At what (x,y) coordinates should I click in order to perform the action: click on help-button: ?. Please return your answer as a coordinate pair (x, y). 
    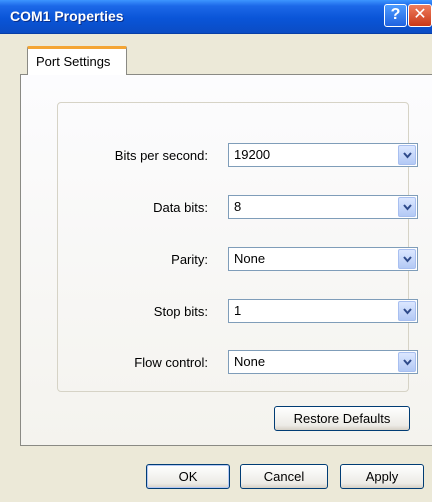
    Looking at the image, I should click on (395, 15).